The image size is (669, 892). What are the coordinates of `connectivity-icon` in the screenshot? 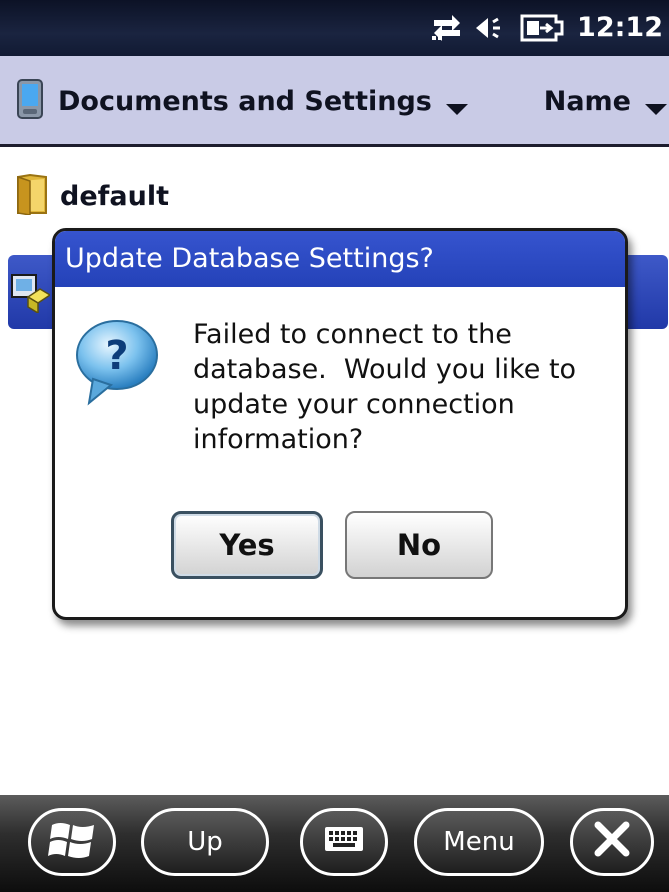 It's located at (447, 28).